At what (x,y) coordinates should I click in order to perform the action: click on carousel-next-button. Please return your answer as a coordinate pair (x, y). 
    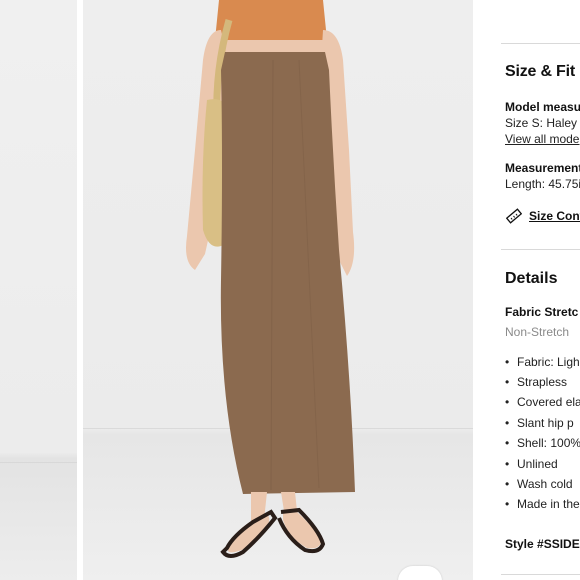
    Looking at the image, I should click on (420, 573).